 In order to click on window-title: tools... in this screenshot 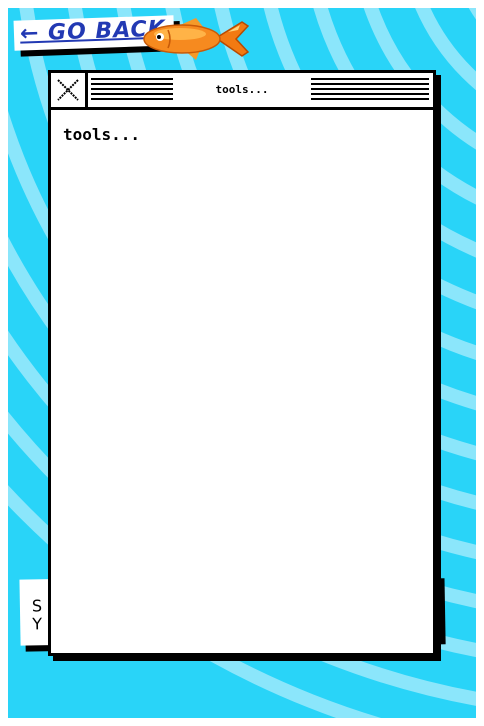, I will do `click(242, 89)`.